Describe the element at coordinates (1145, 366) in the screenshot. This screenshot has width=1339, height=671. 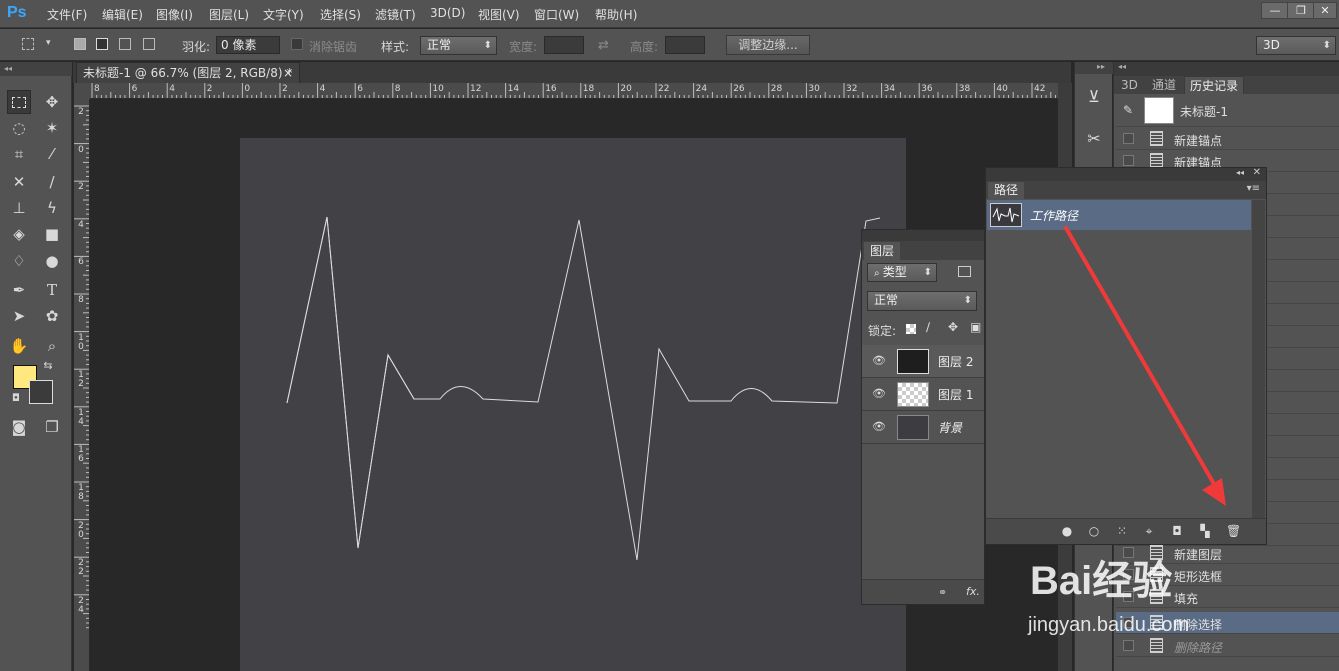
I see `red-arrow-annotation` at that location.